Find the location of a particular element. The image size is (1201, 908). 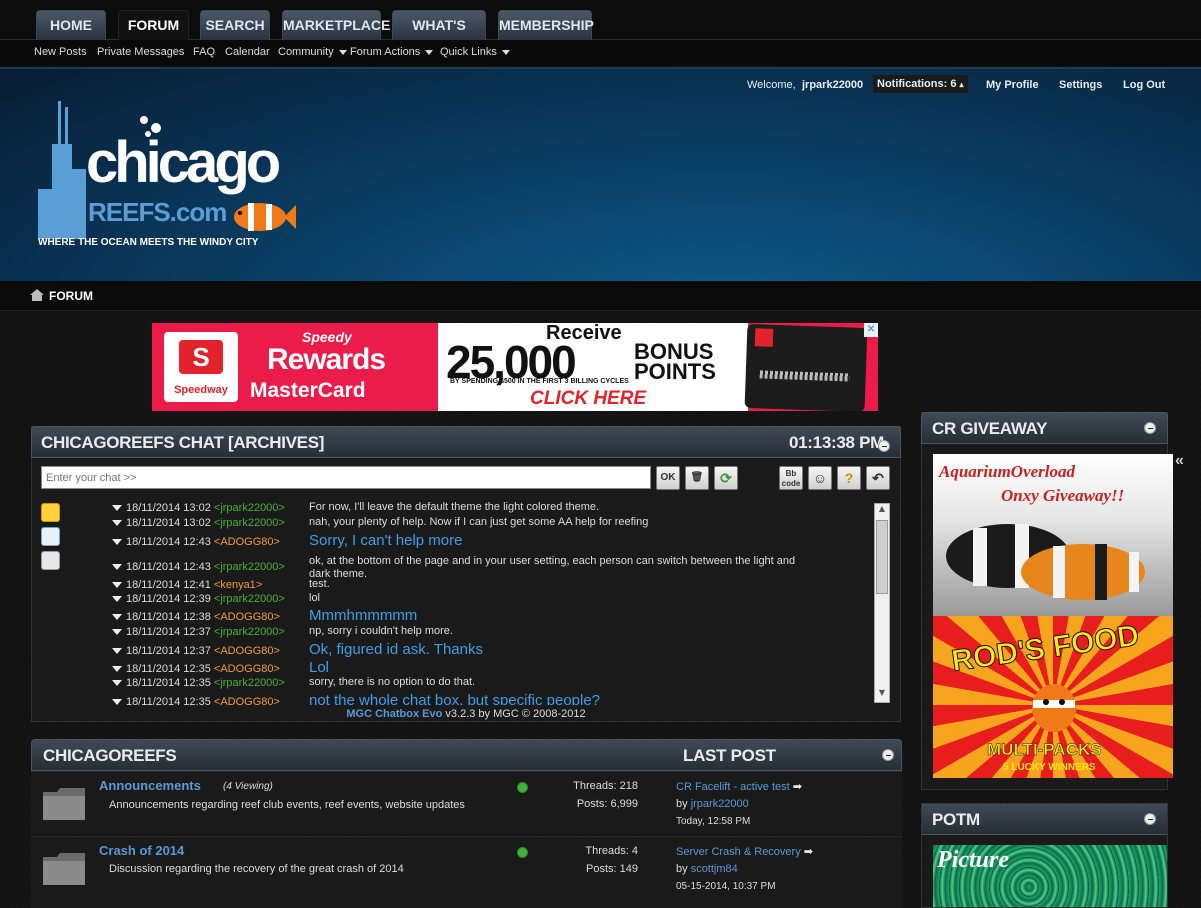

chat-timestamp: 18/11/2014 12:35 is located at coordinates (168, 669).